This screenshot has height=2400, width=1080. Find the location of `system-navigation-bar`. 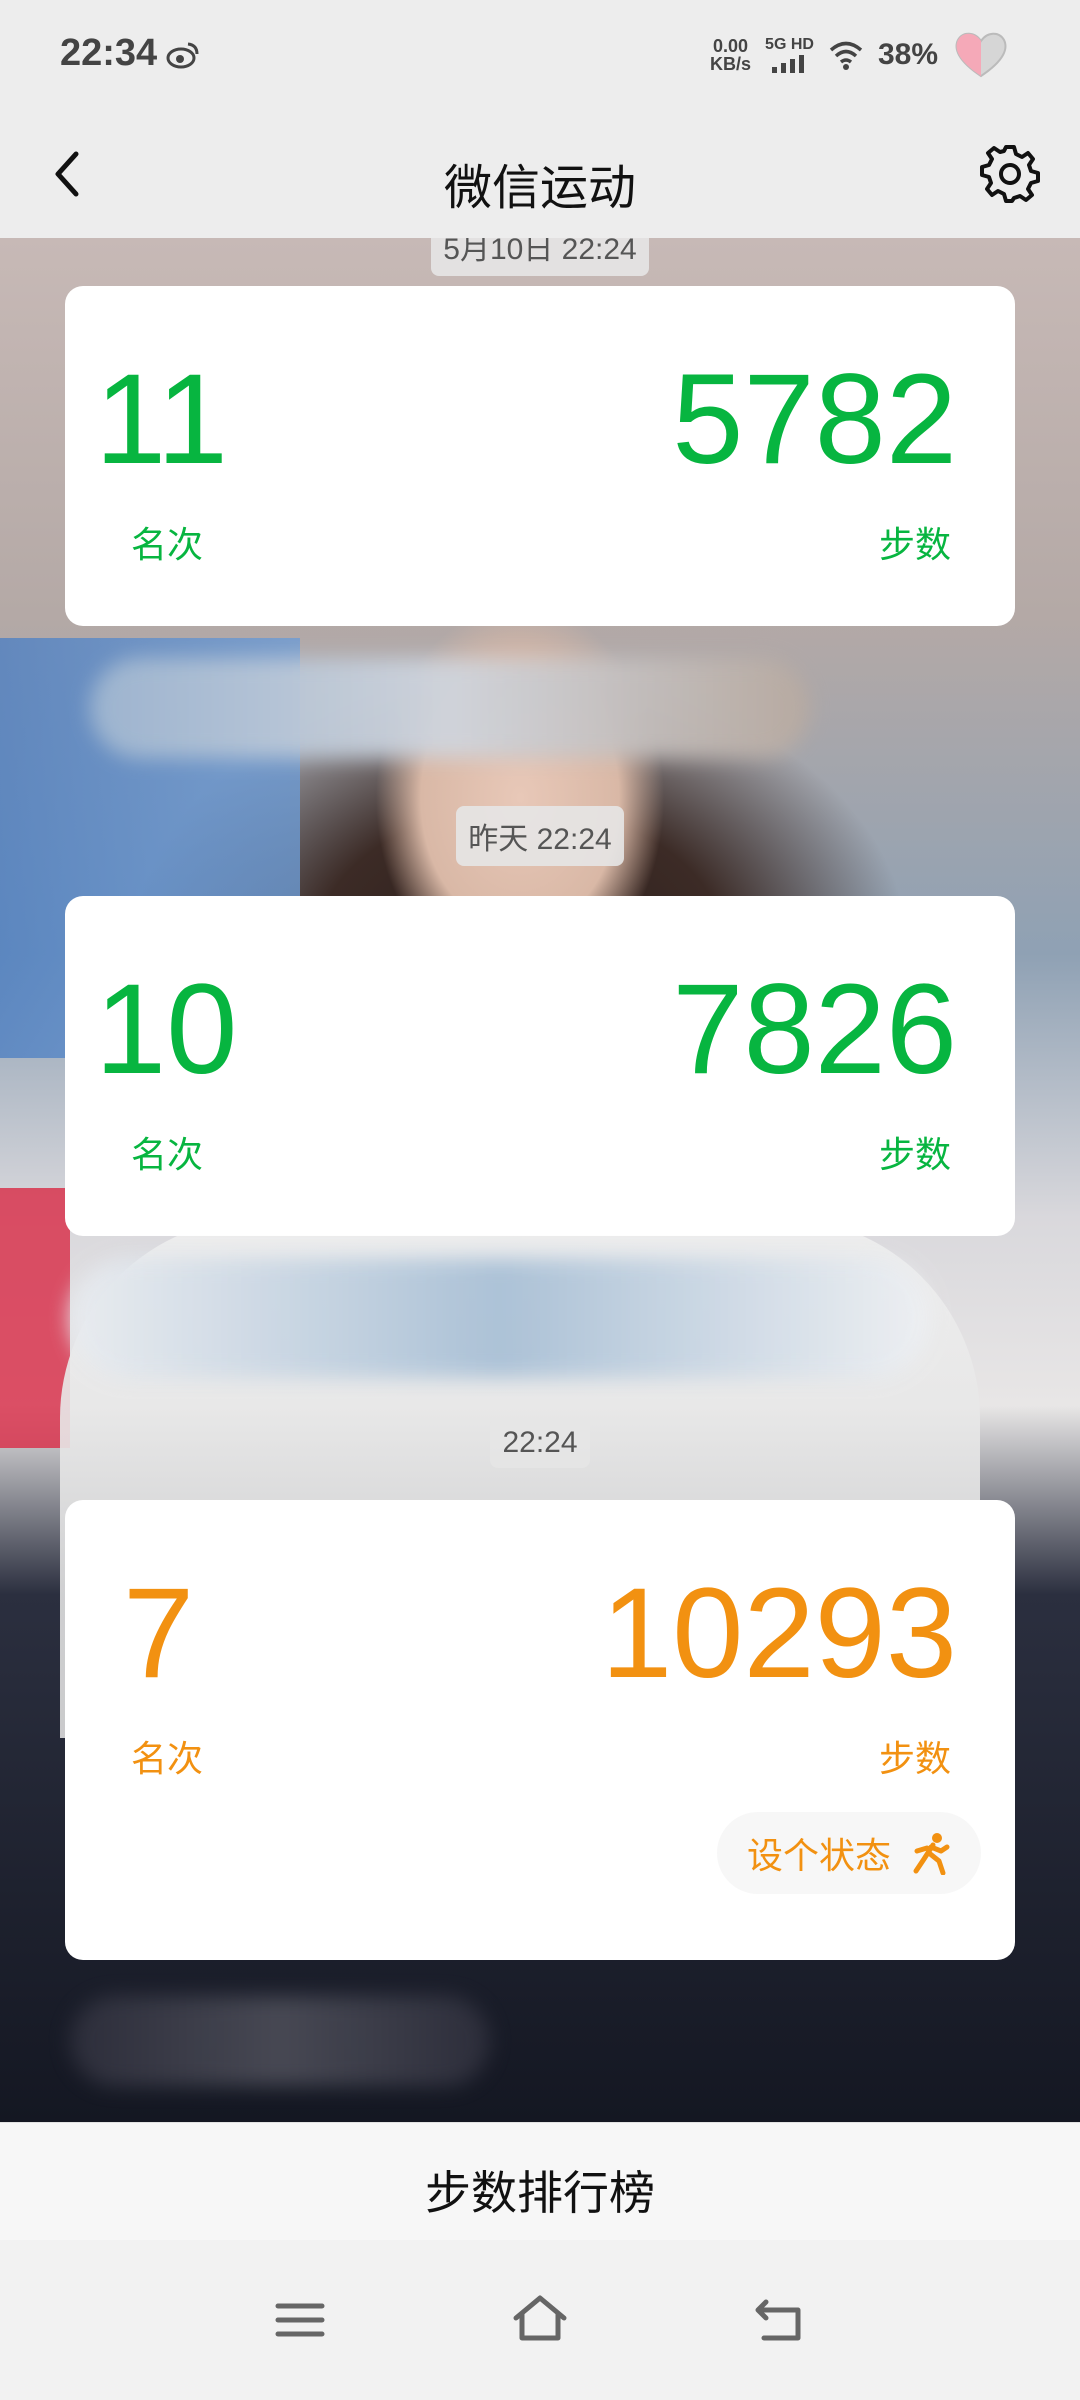

system-navigation-bar is located at coordinates (540, 2320).